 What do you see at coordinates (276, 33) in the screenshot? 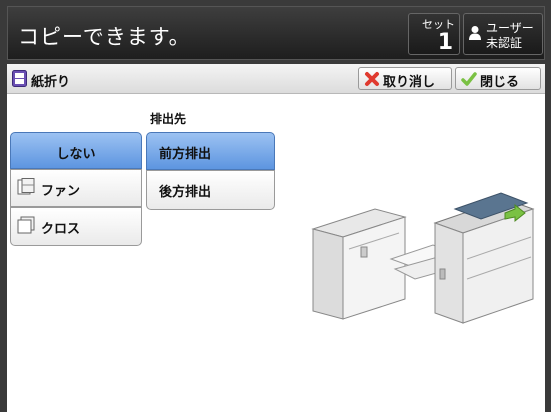
I see `status-header: コピーできます。 セット 1 ユーザー 未認証` at bounding box center [276, 33].